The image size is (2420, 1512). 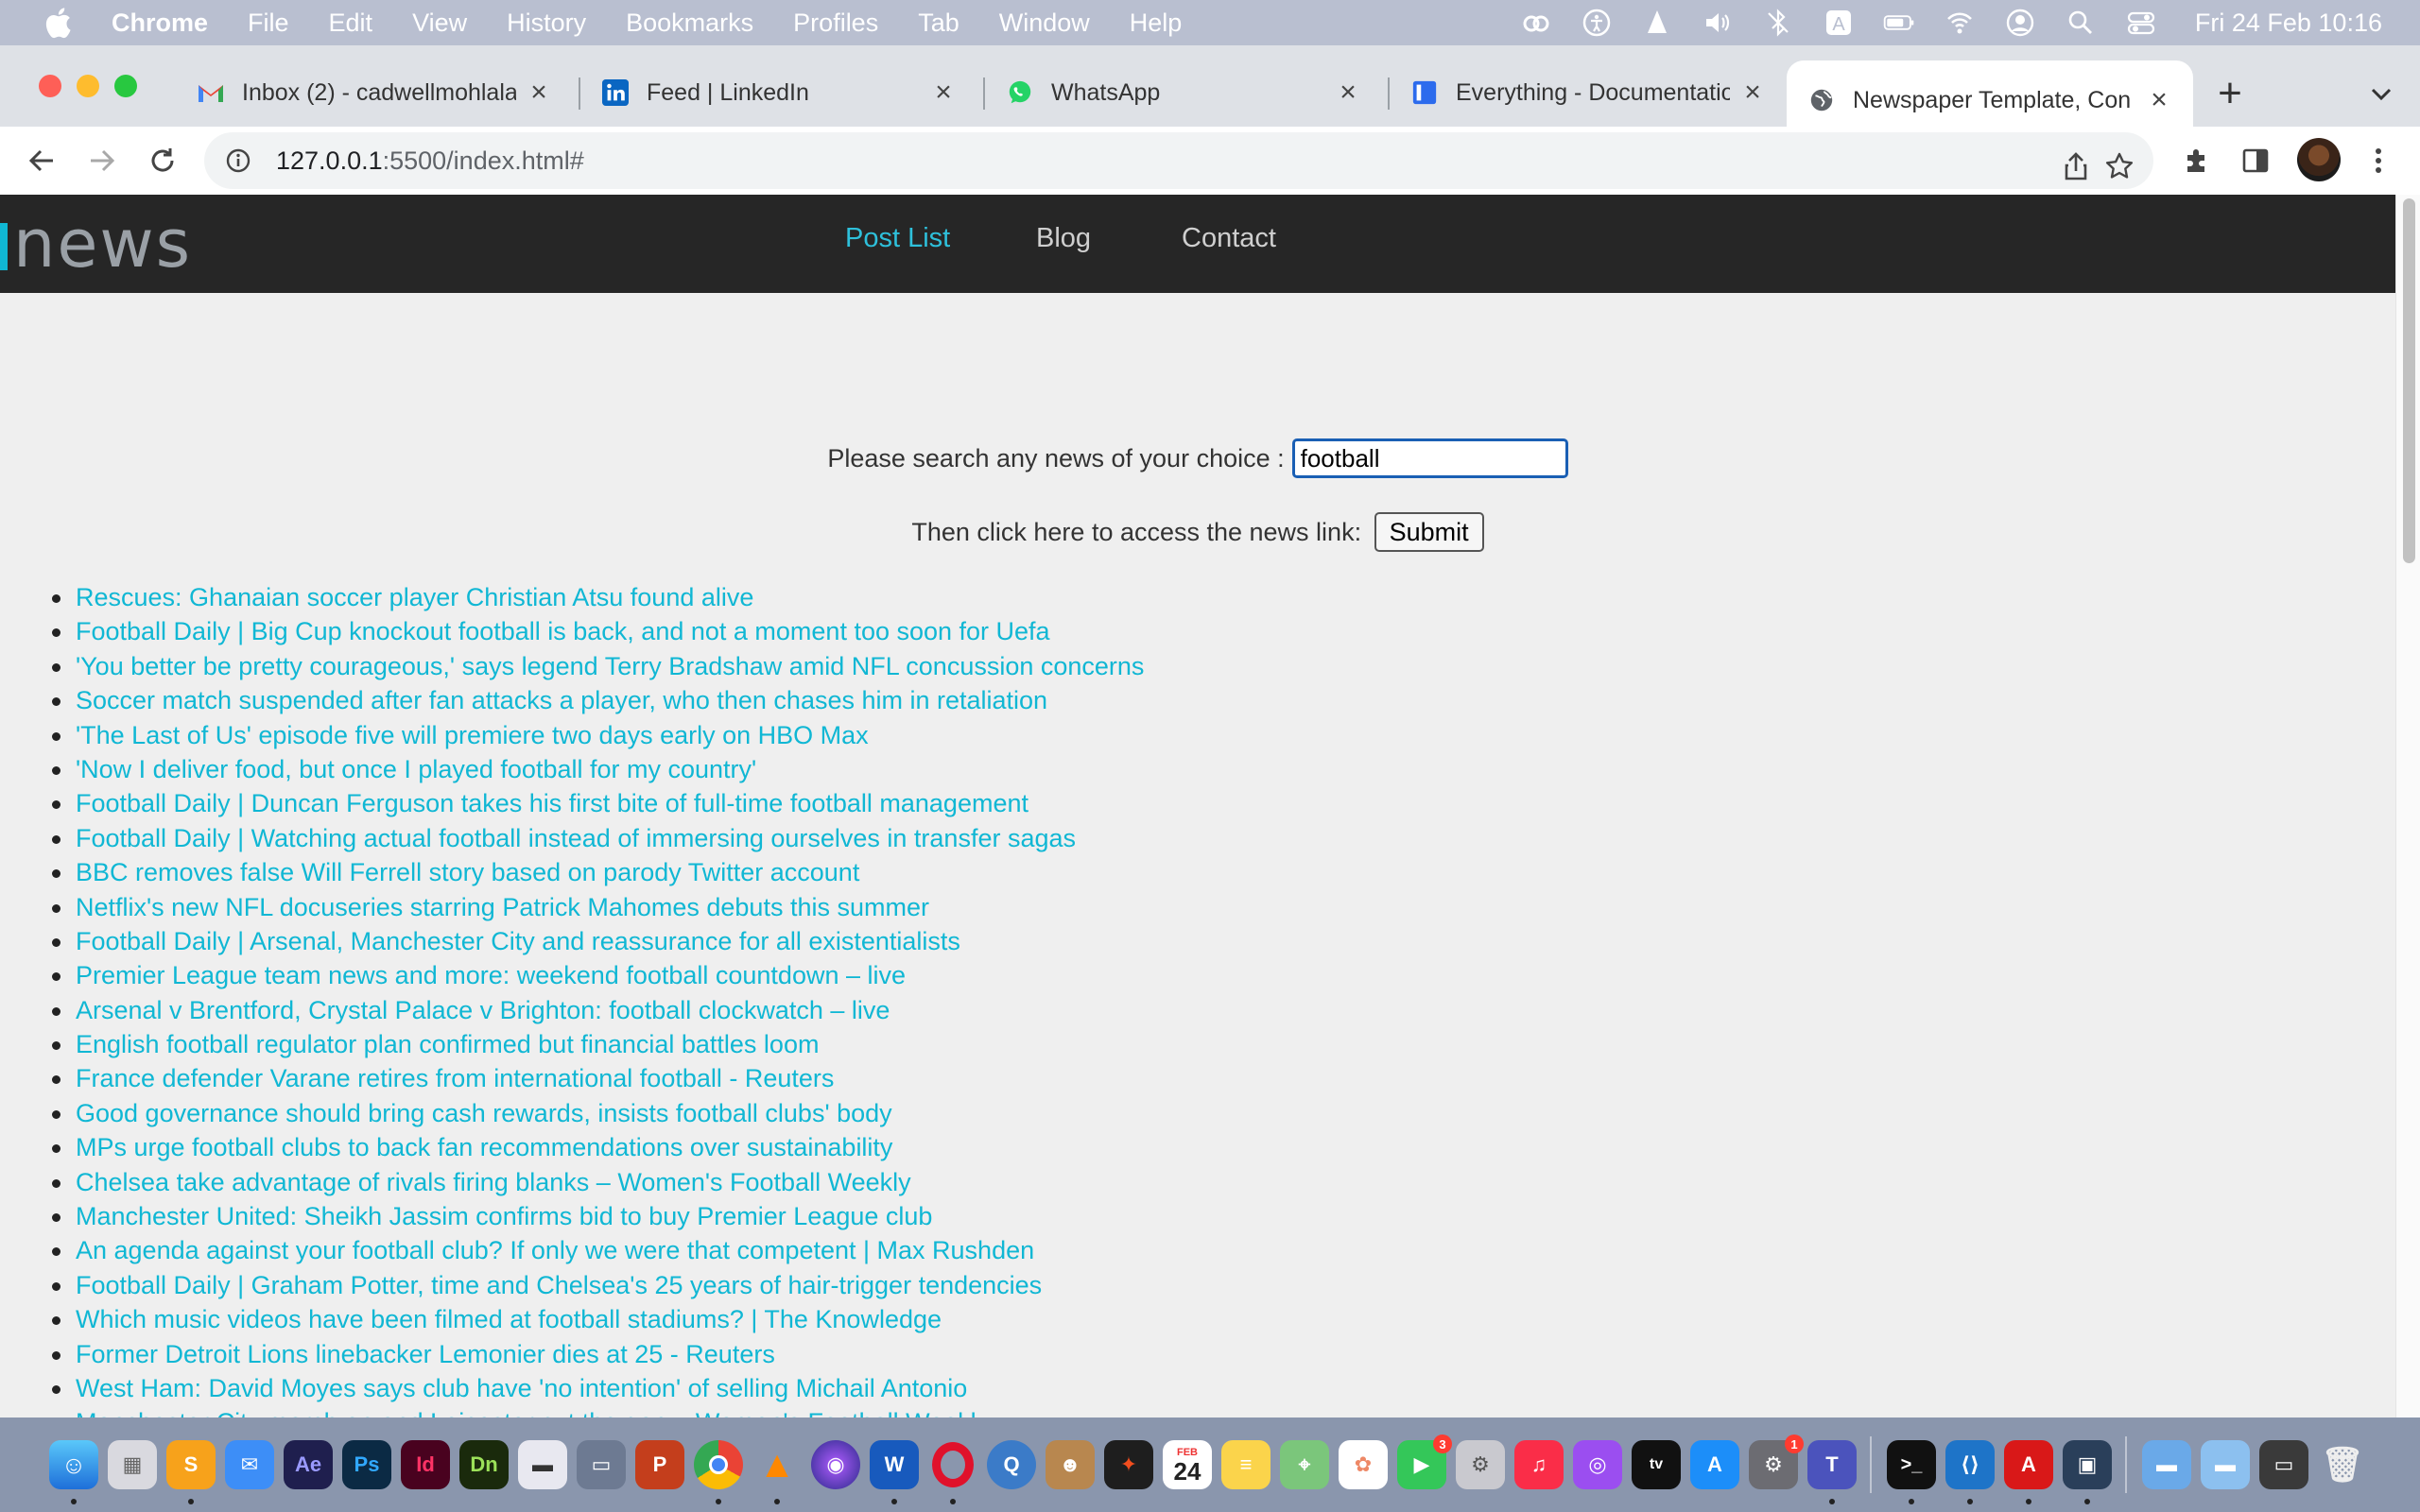 I want to click on dimension-icon: Dn, so click(x=484, y=1464).